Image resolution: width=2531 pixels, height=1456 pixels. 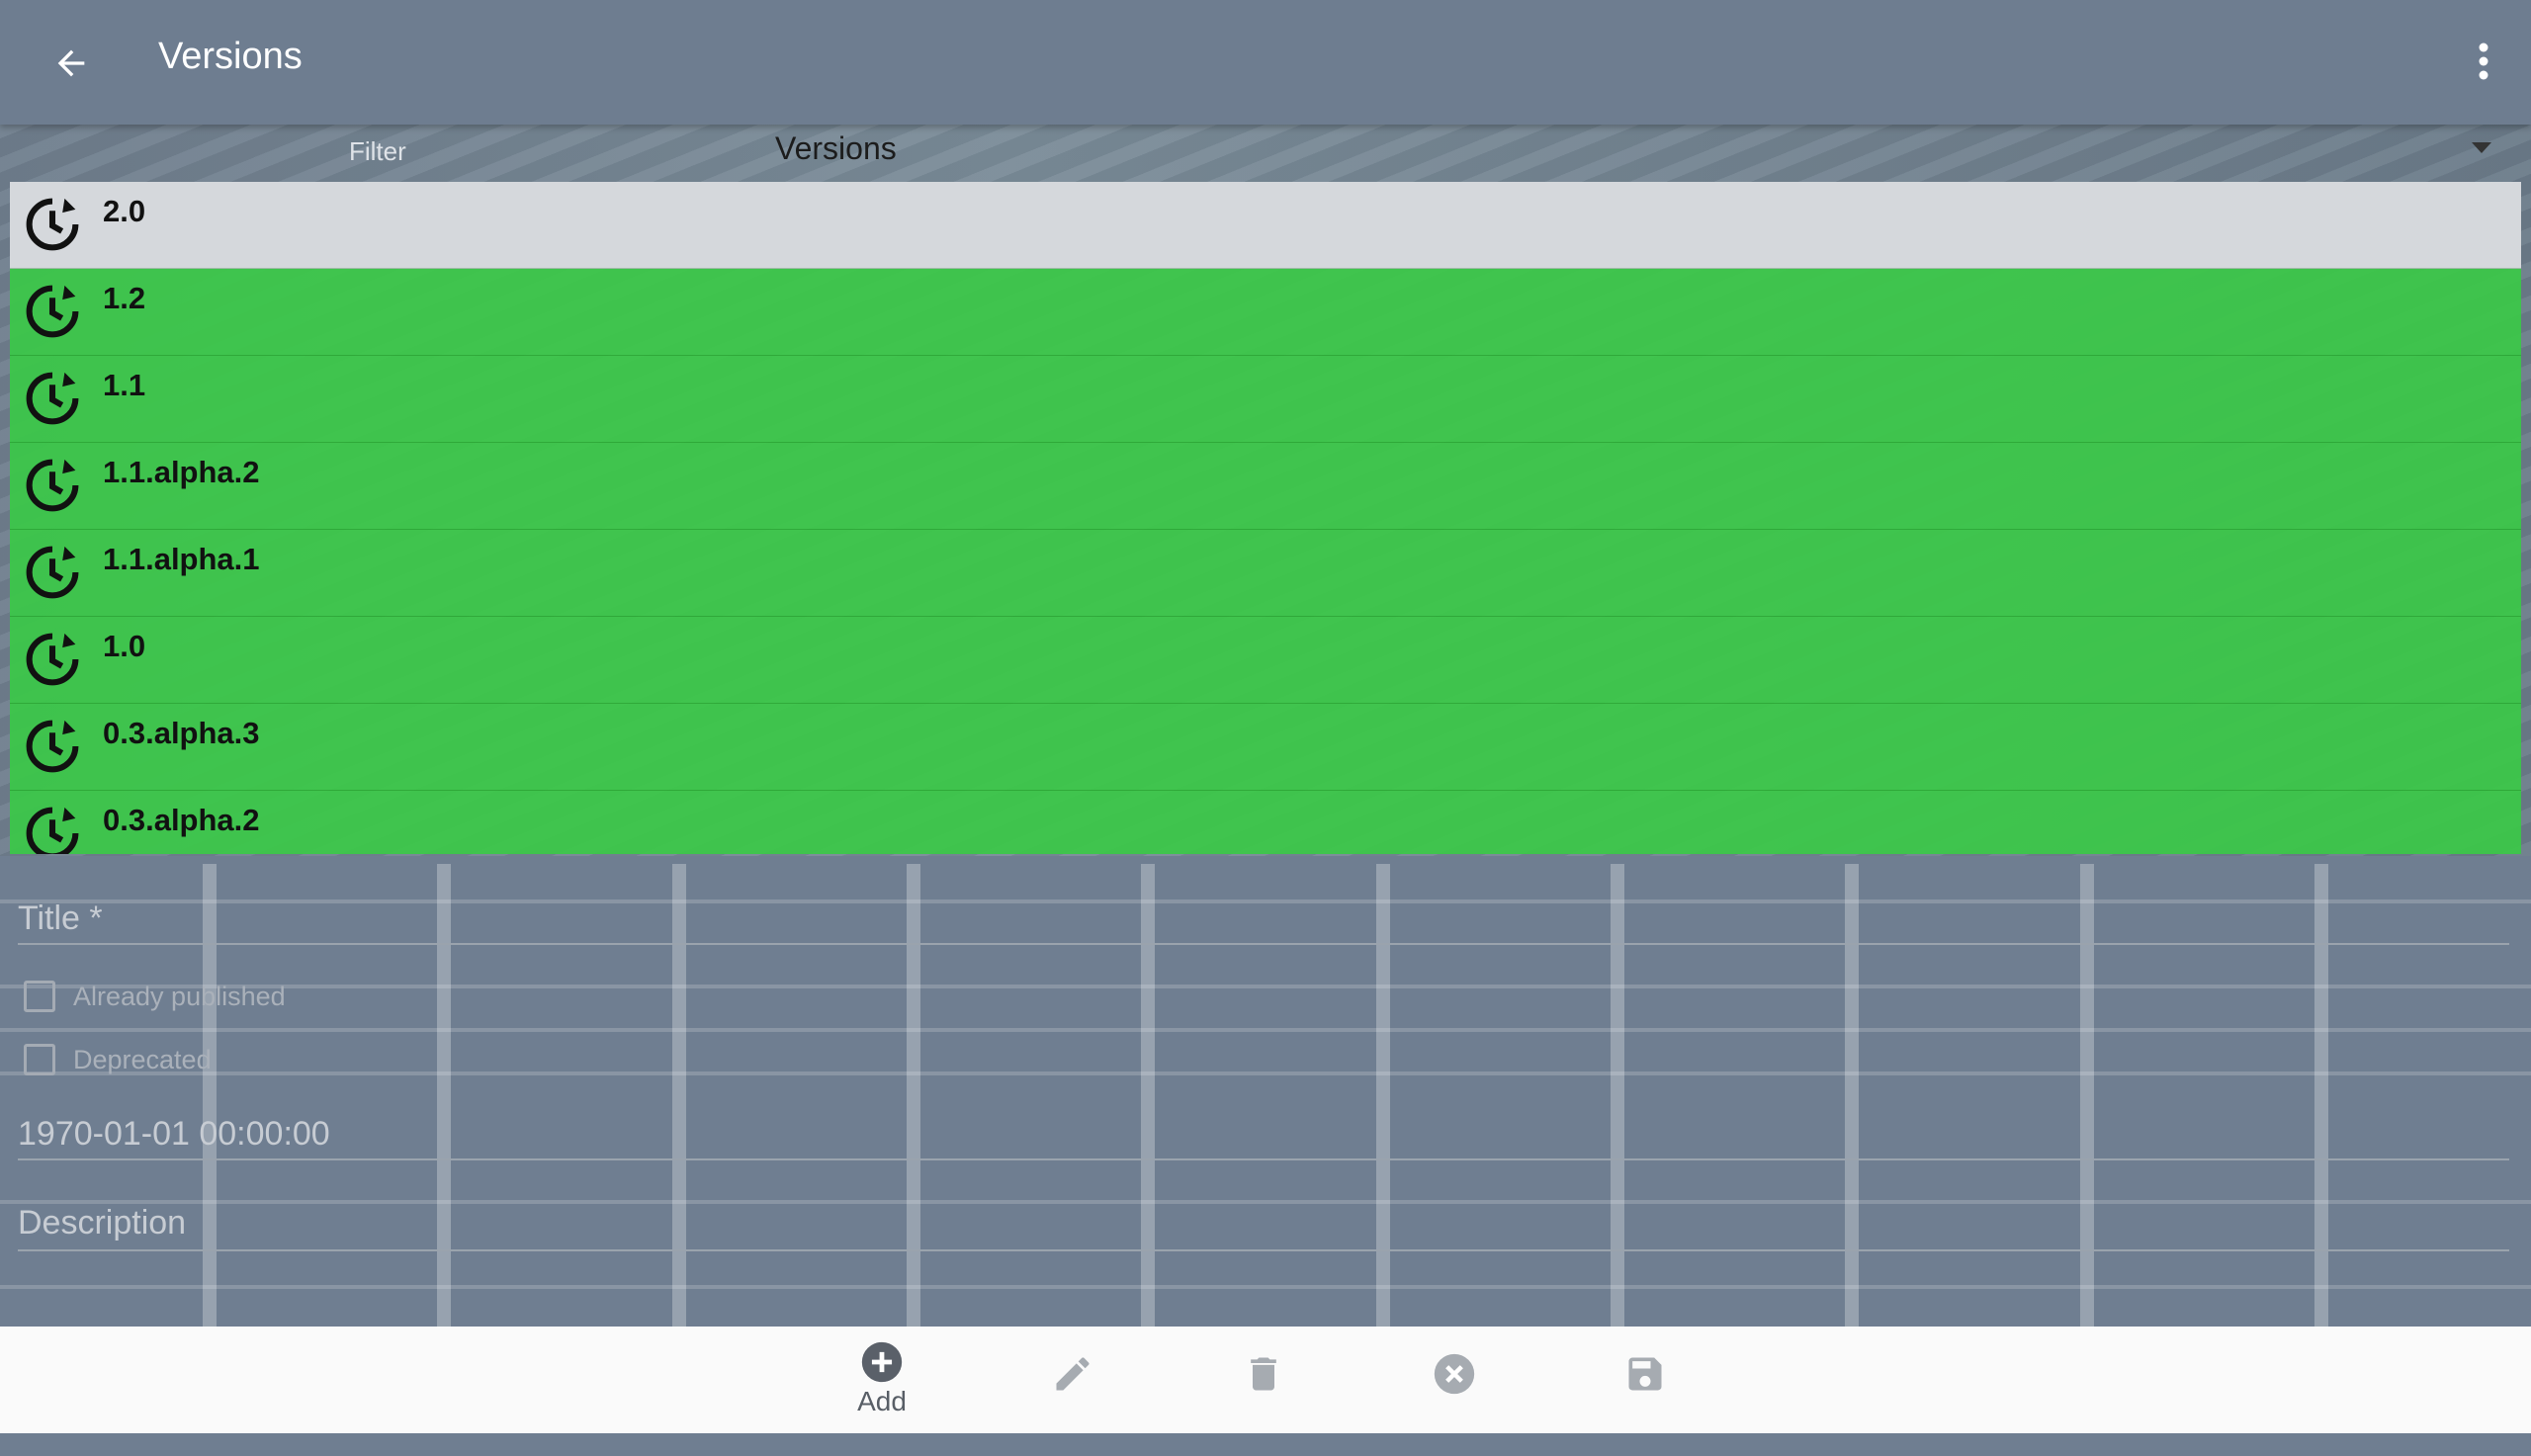 I want to click on version-label: 1.1, so click(x=124, y=385).